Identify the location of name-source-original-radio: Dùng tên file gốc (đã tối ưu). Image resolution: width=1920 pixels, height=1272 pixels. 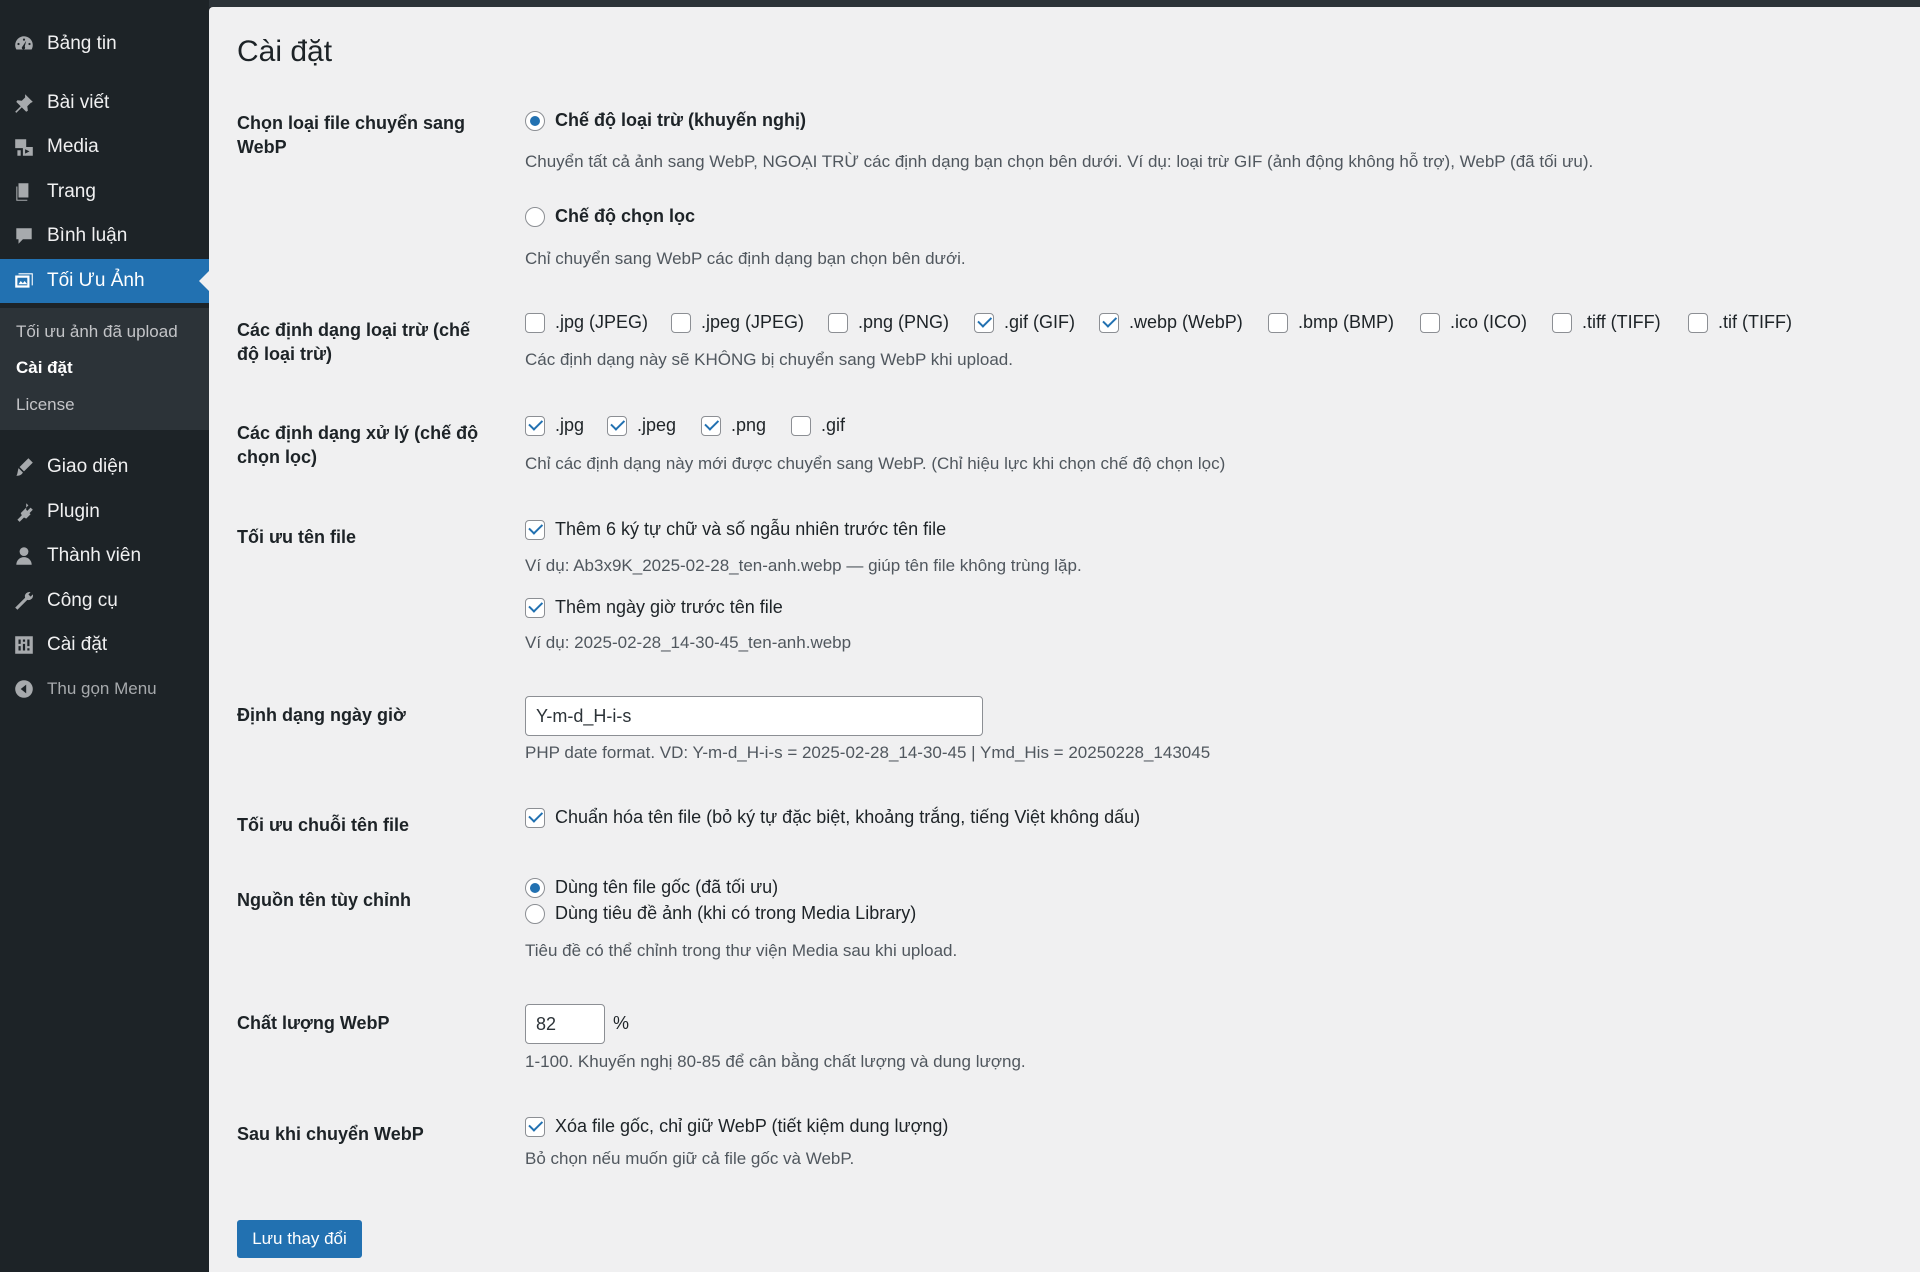
(651, 887).